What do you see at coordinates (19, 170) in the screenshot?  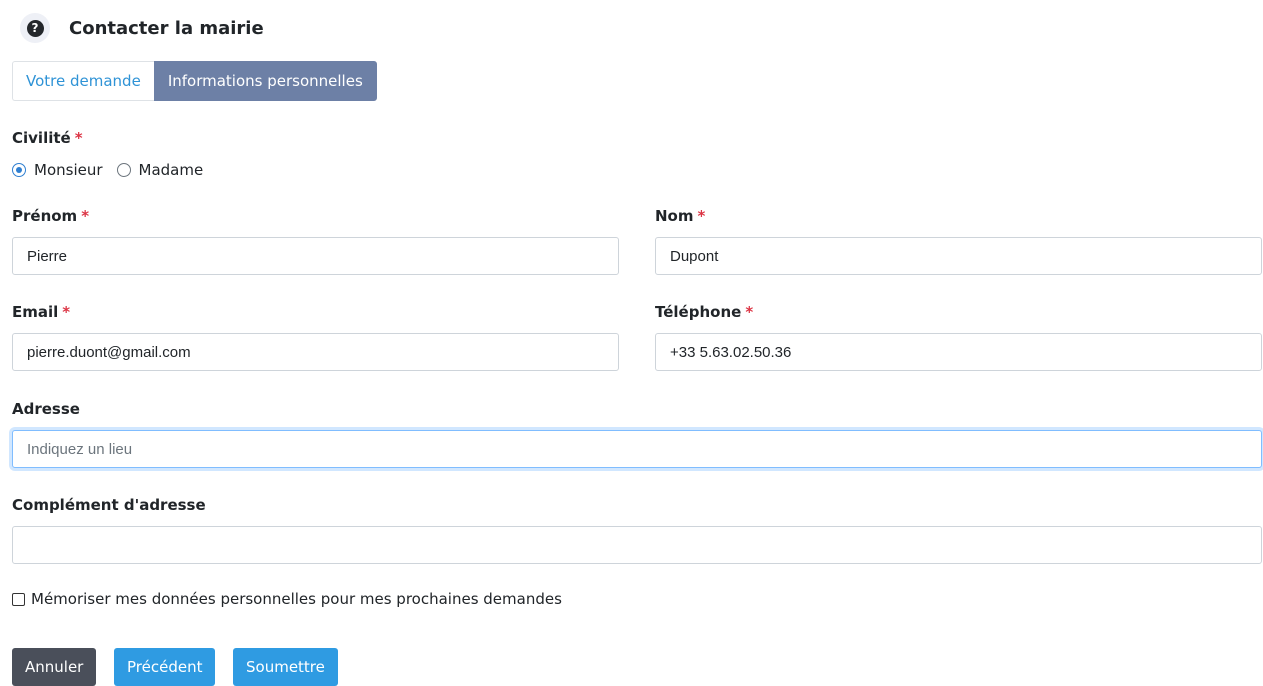 I see `radio-monsieur` at bounding box center [19, 170].